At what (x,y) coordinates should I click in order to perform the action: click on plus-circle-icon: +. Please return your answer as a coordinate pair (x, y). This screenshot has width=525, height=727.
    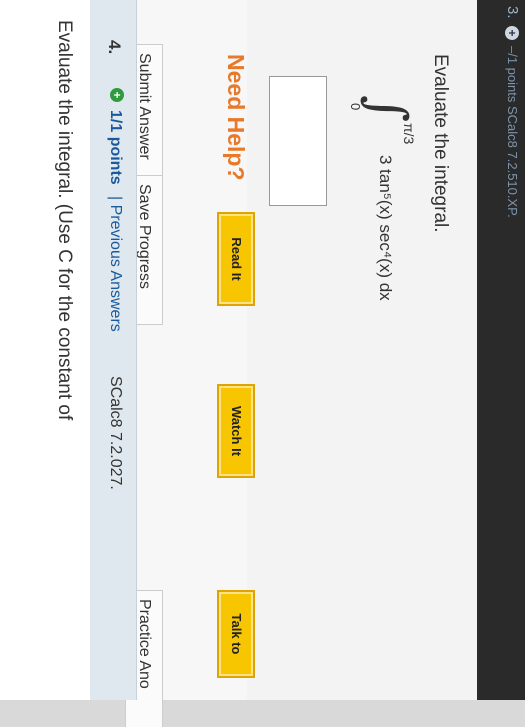
    Looking at the image, I should click on (117, 95).